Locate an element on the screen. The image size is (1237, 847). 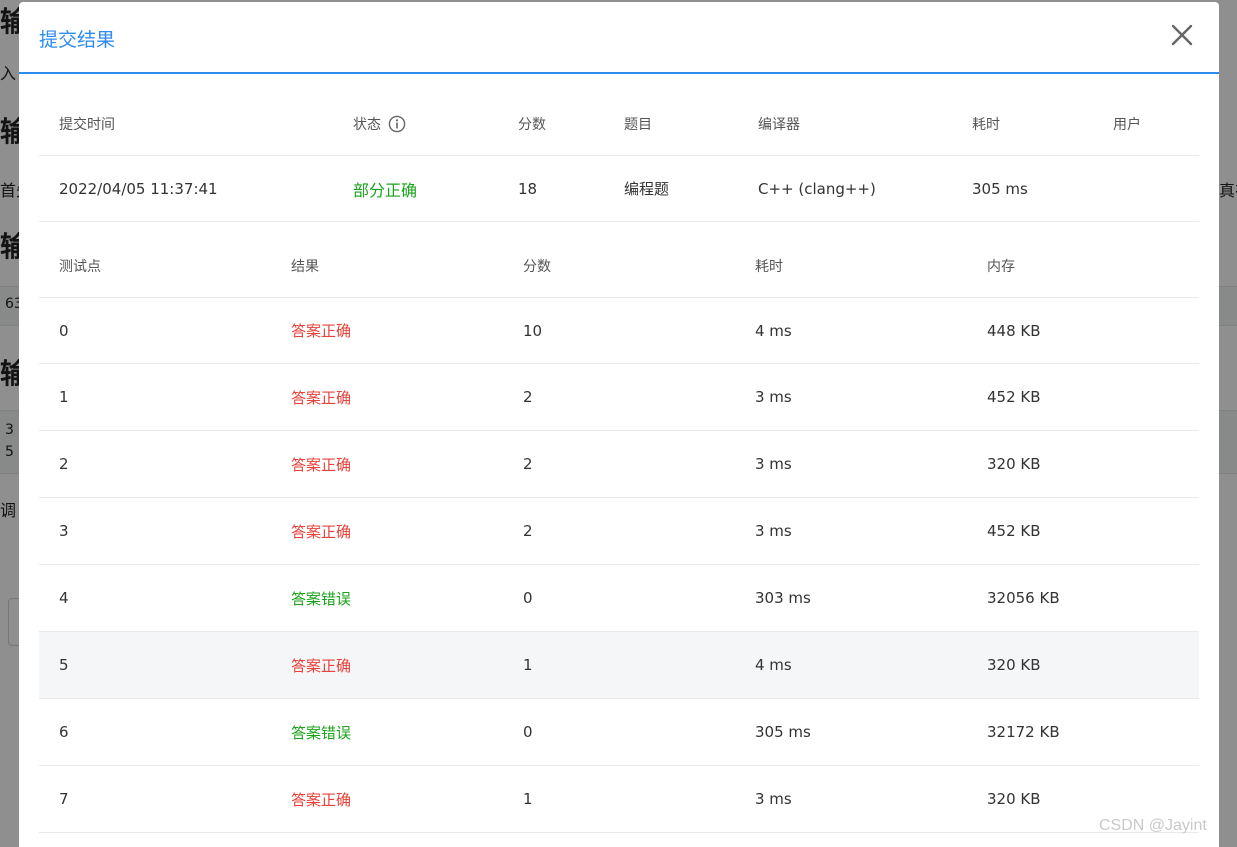
header-submit-time: 提交时间 is located at coordinates (87, 124).